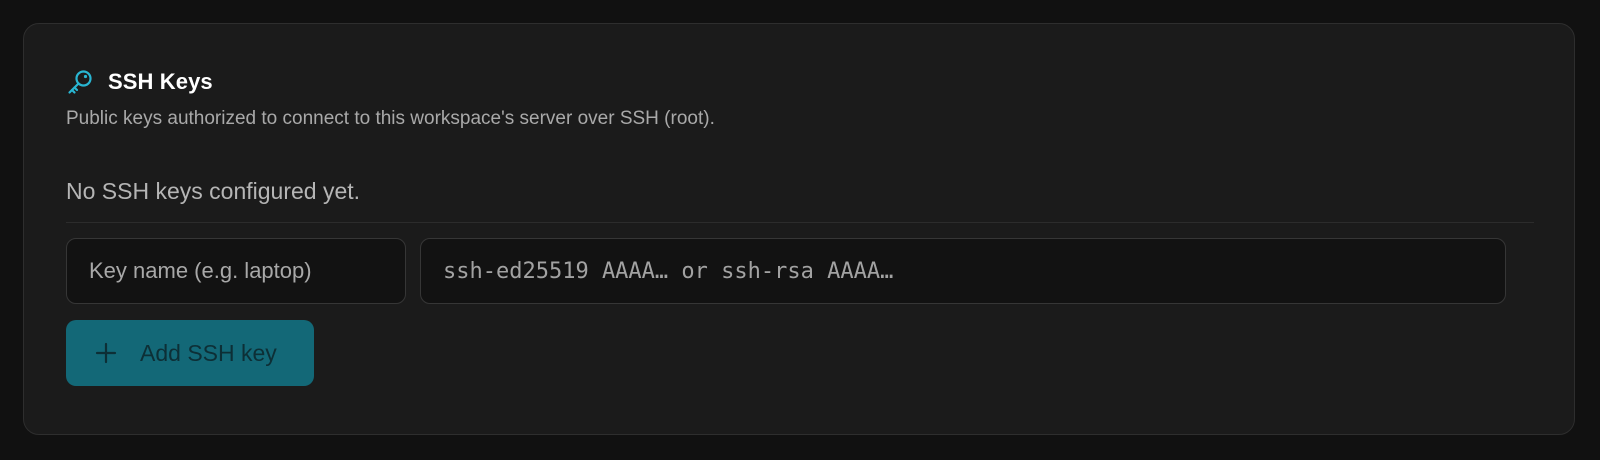  What do you see at coordinates (800, 222) in the screenshot?
I see `divider` at bounding box center [800, 222].